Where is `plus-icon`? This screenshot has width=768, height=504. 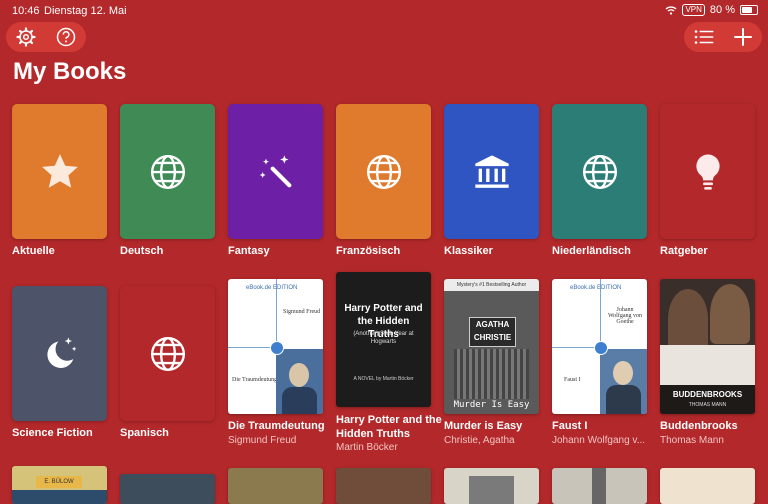 plus-icon is located at coordinates (742, 37).